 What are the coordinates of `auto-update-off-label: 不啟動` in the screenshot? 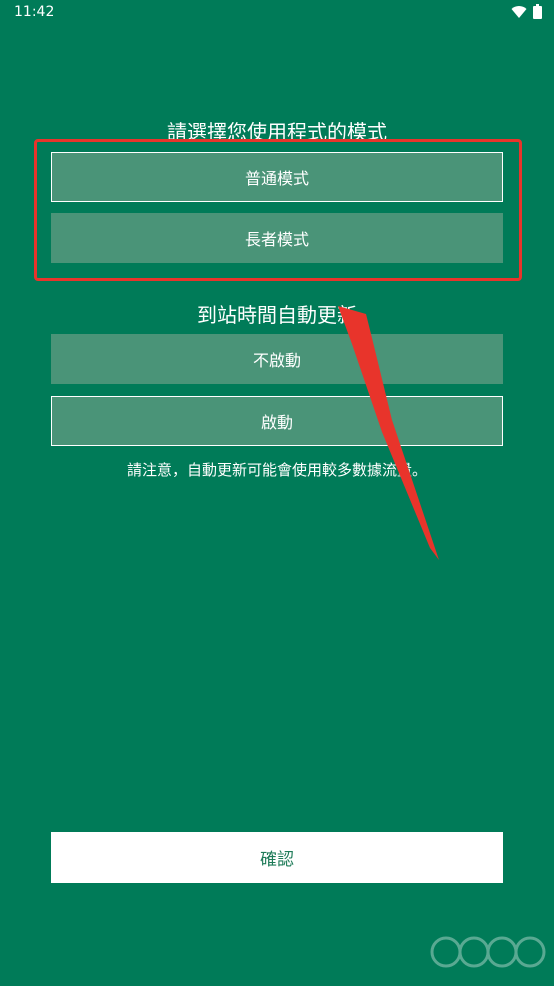 It's located at (276, 360).